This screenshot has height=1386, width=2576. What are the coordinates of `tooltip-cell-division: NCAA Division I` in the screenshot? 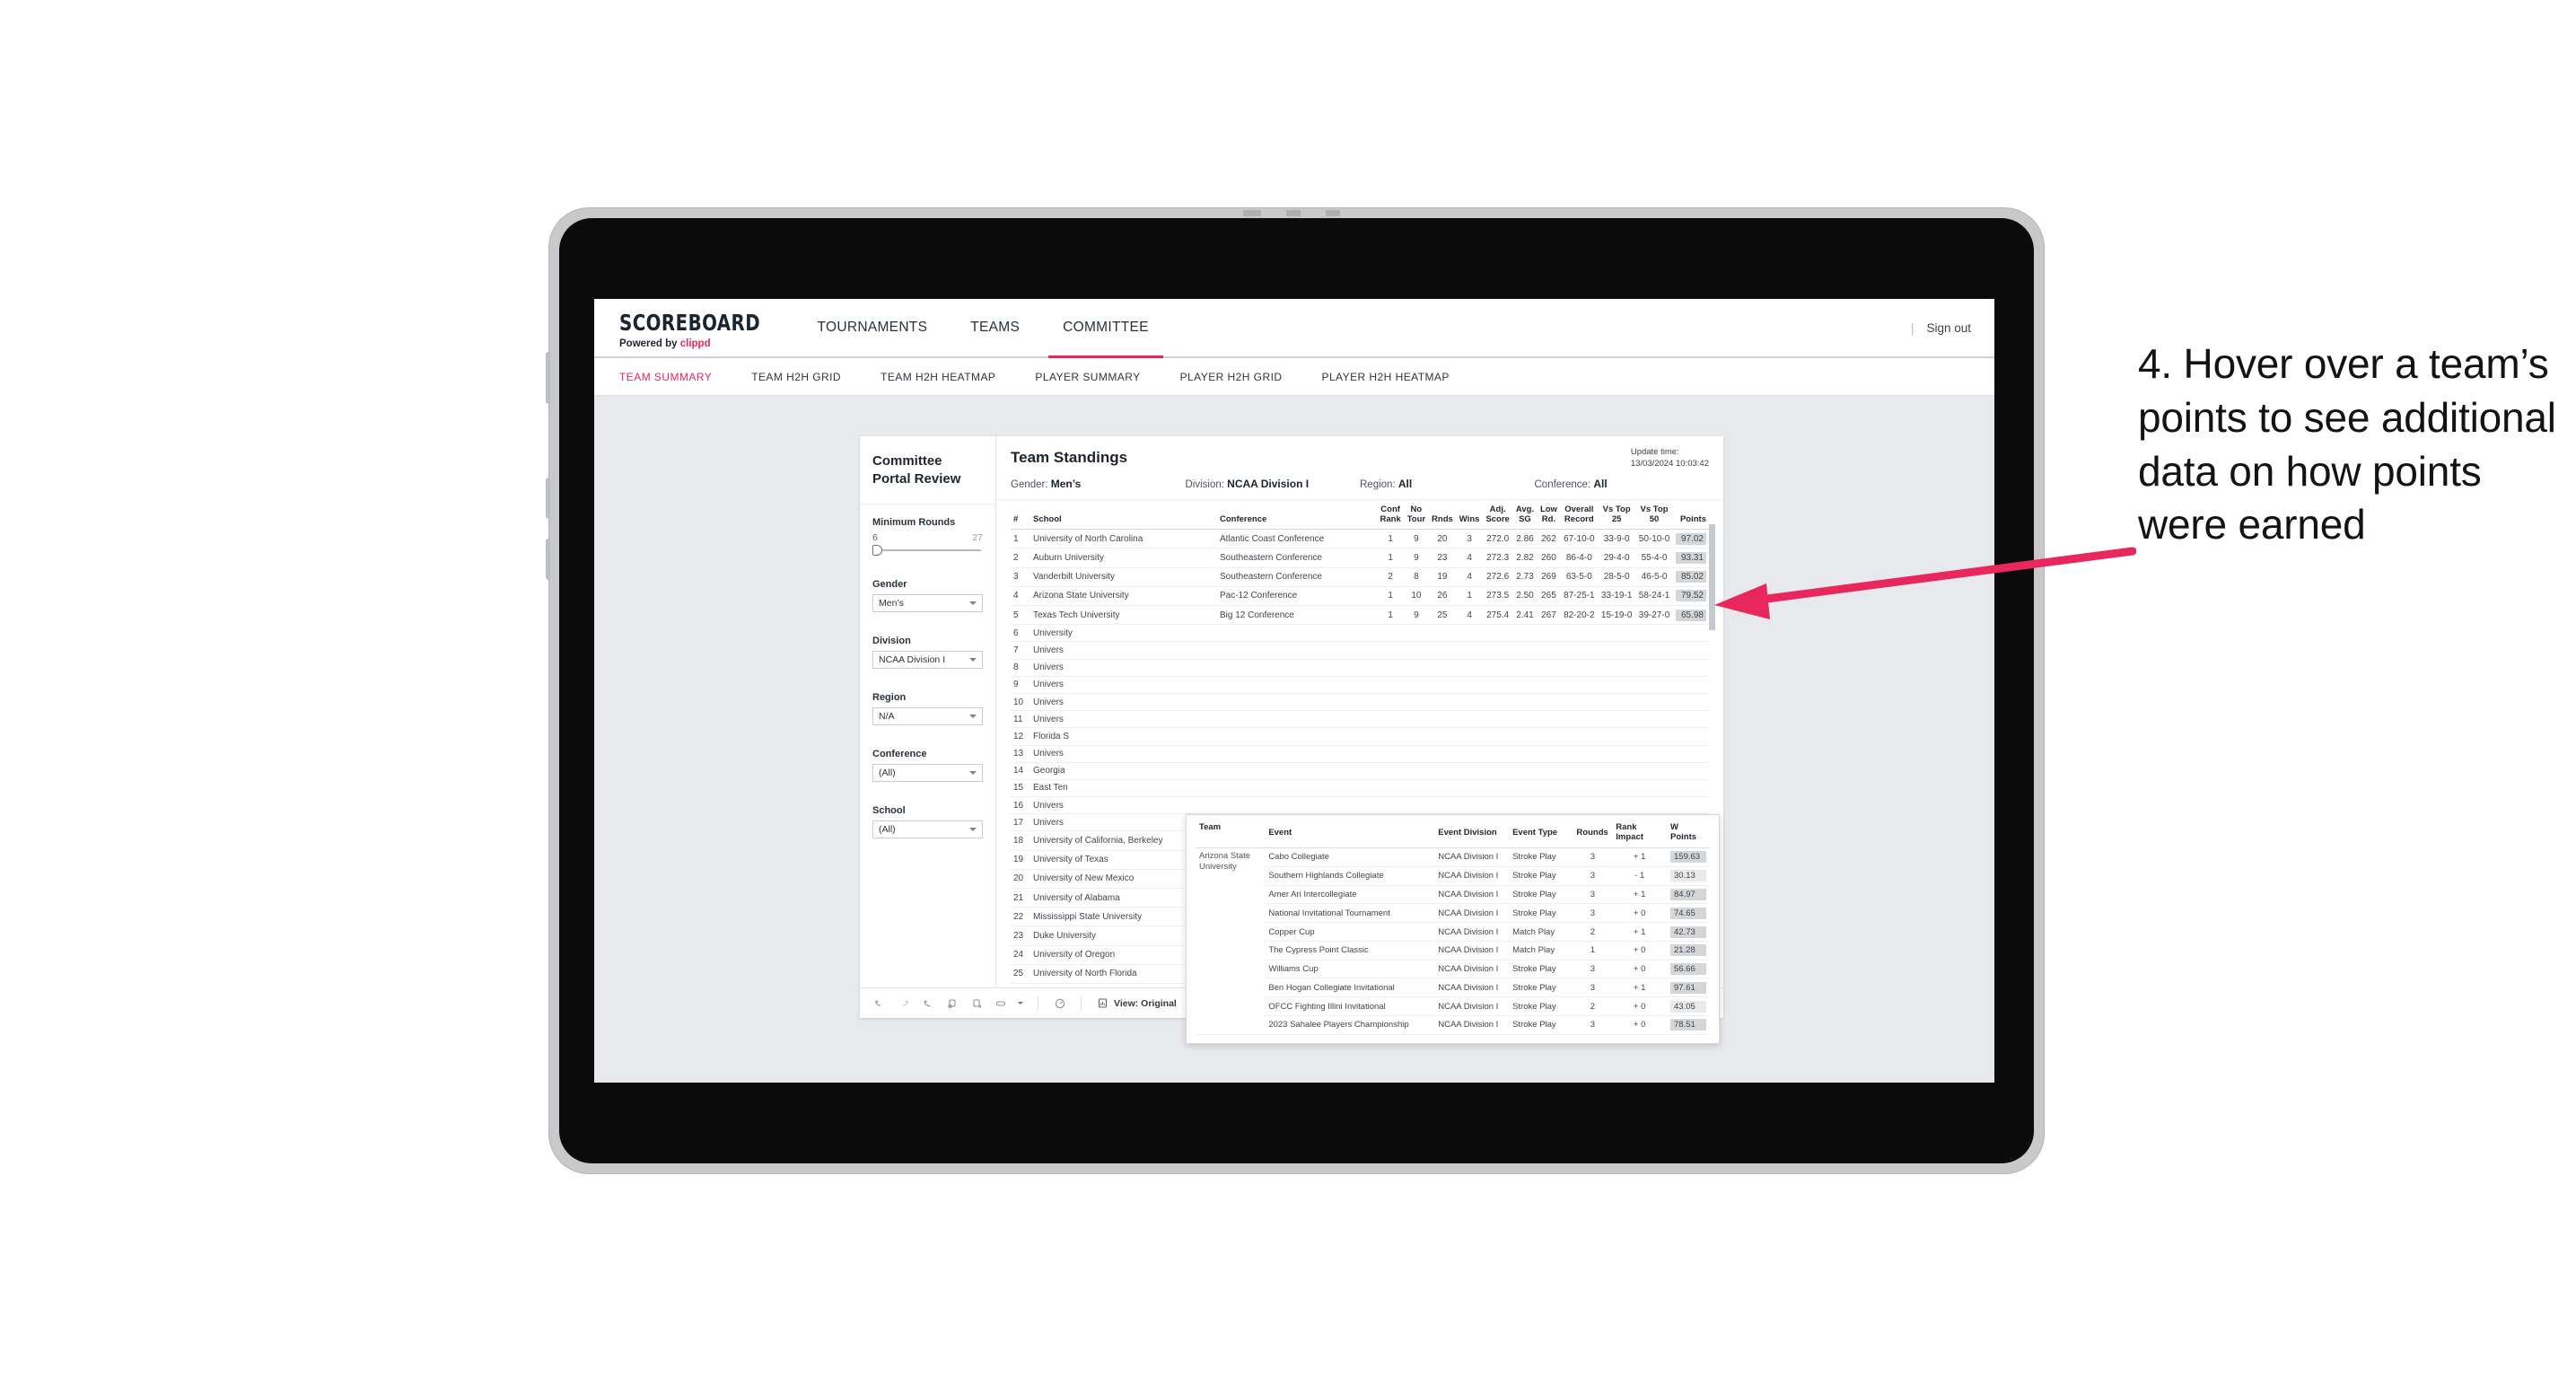 It's located at (1472, 969).